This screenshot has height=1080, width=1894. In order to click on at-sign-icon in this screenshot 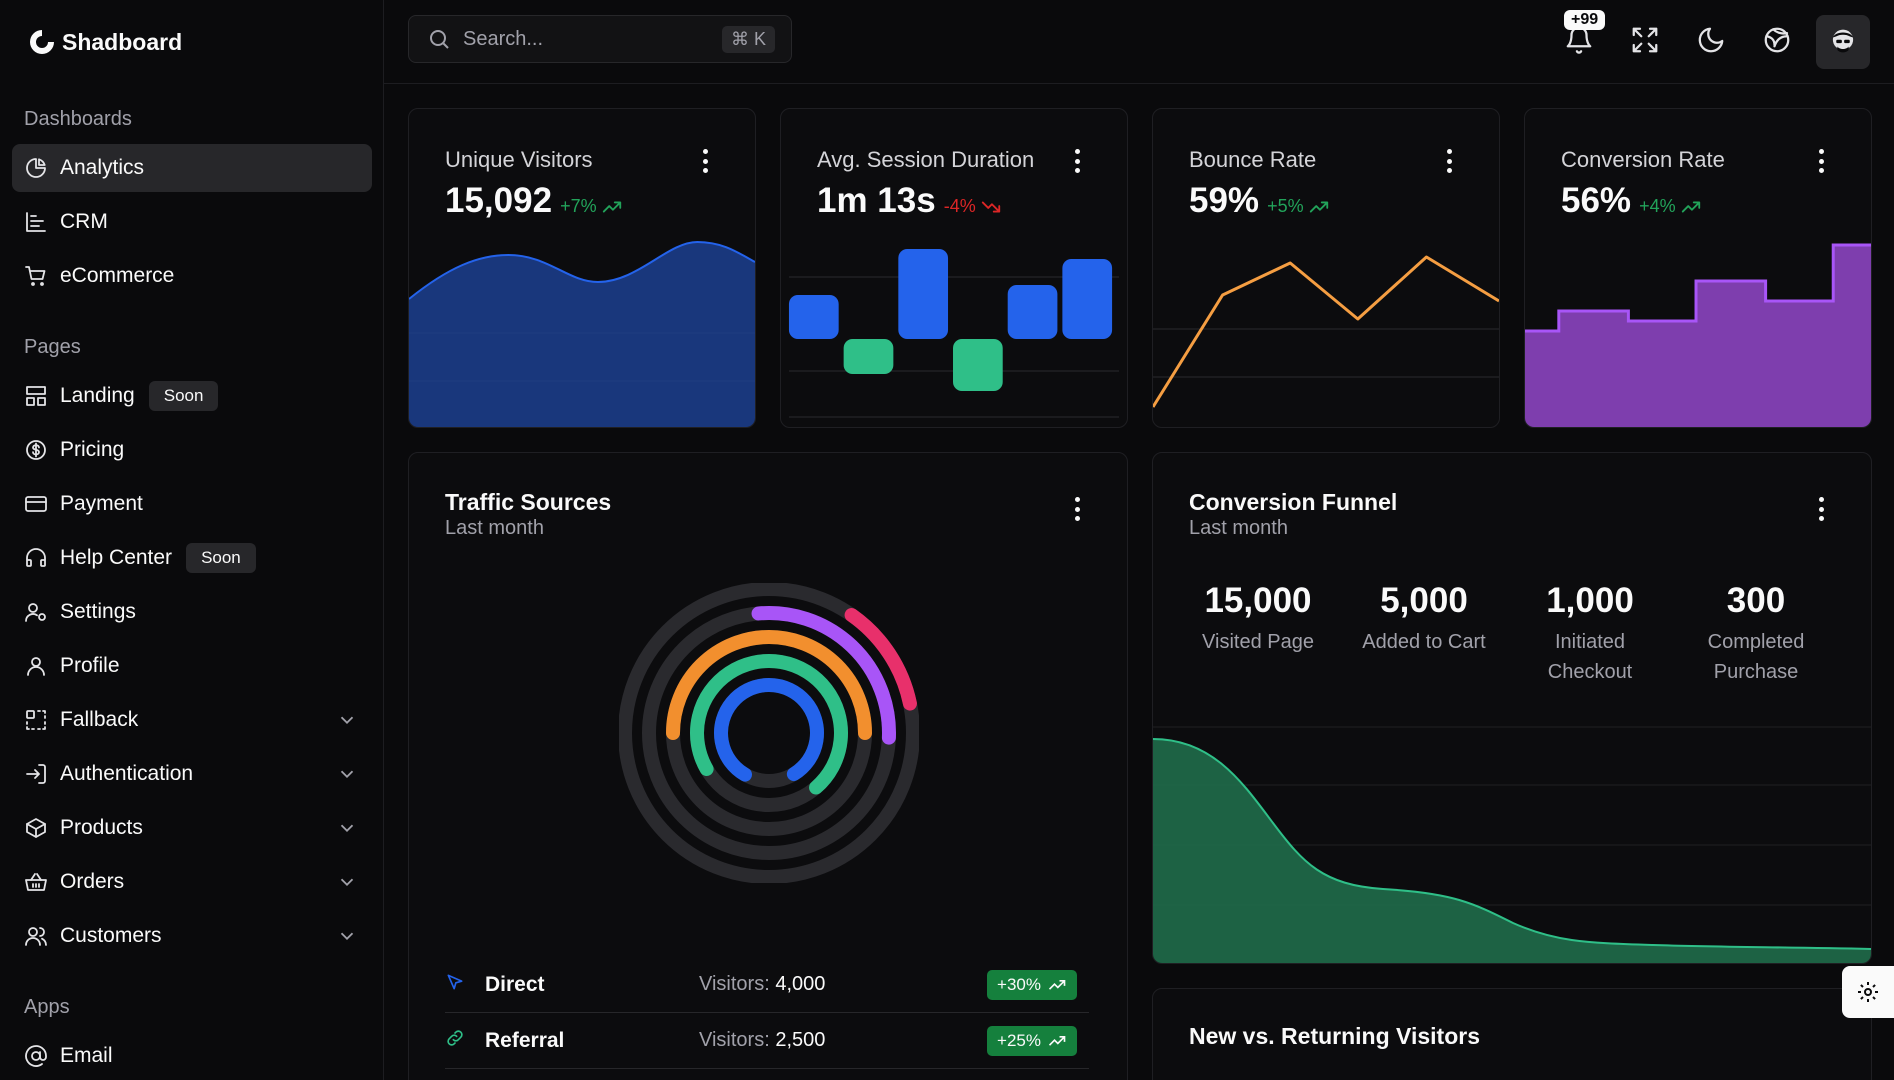, I will do `click(36, 1056)`.